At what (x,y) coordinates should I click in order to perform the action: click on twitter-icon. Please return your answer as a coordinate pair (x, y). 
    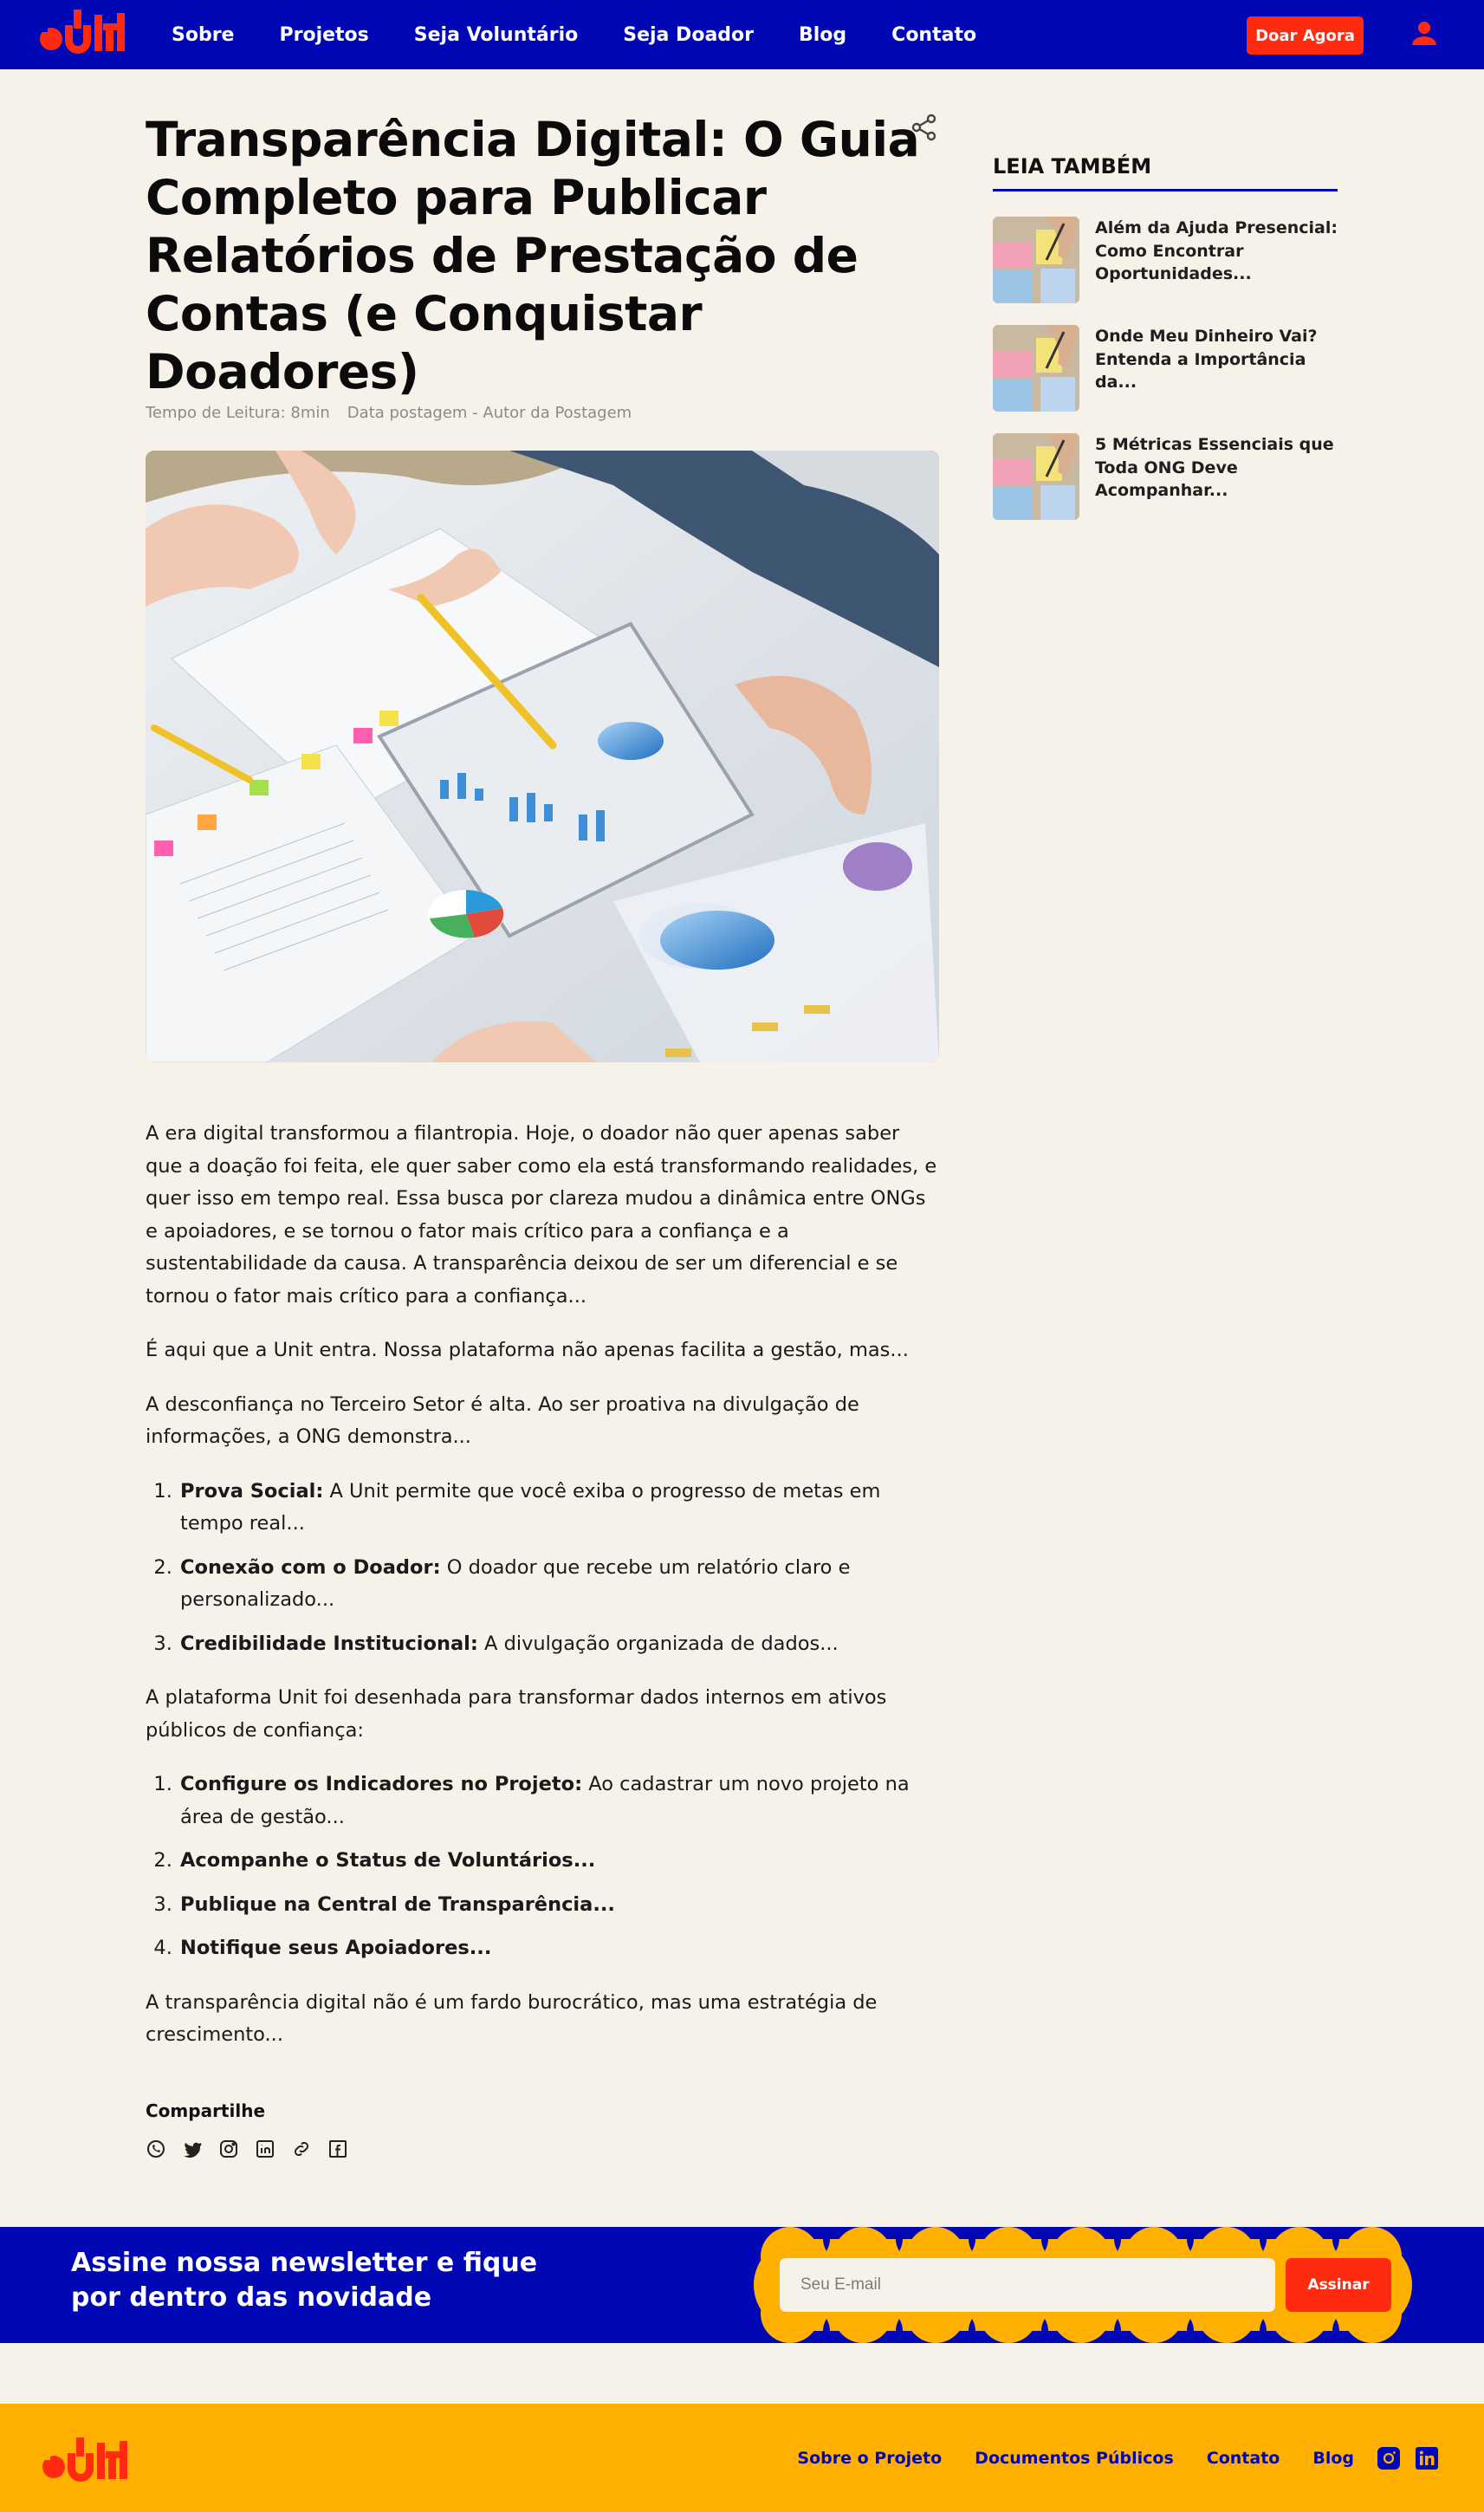
    Looking at the image, I should click on (192, 2149).